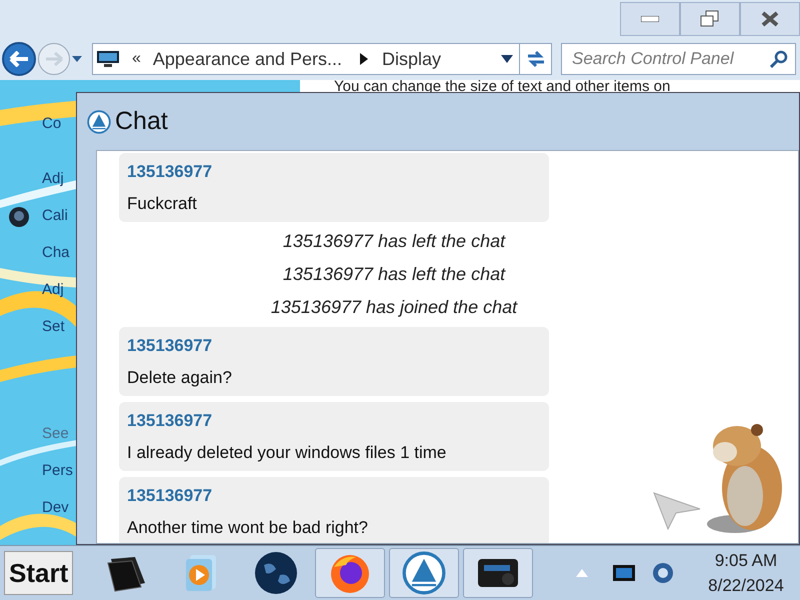 The image size is (800, 600). I want to click on refresh-icon, so click(536, 59).